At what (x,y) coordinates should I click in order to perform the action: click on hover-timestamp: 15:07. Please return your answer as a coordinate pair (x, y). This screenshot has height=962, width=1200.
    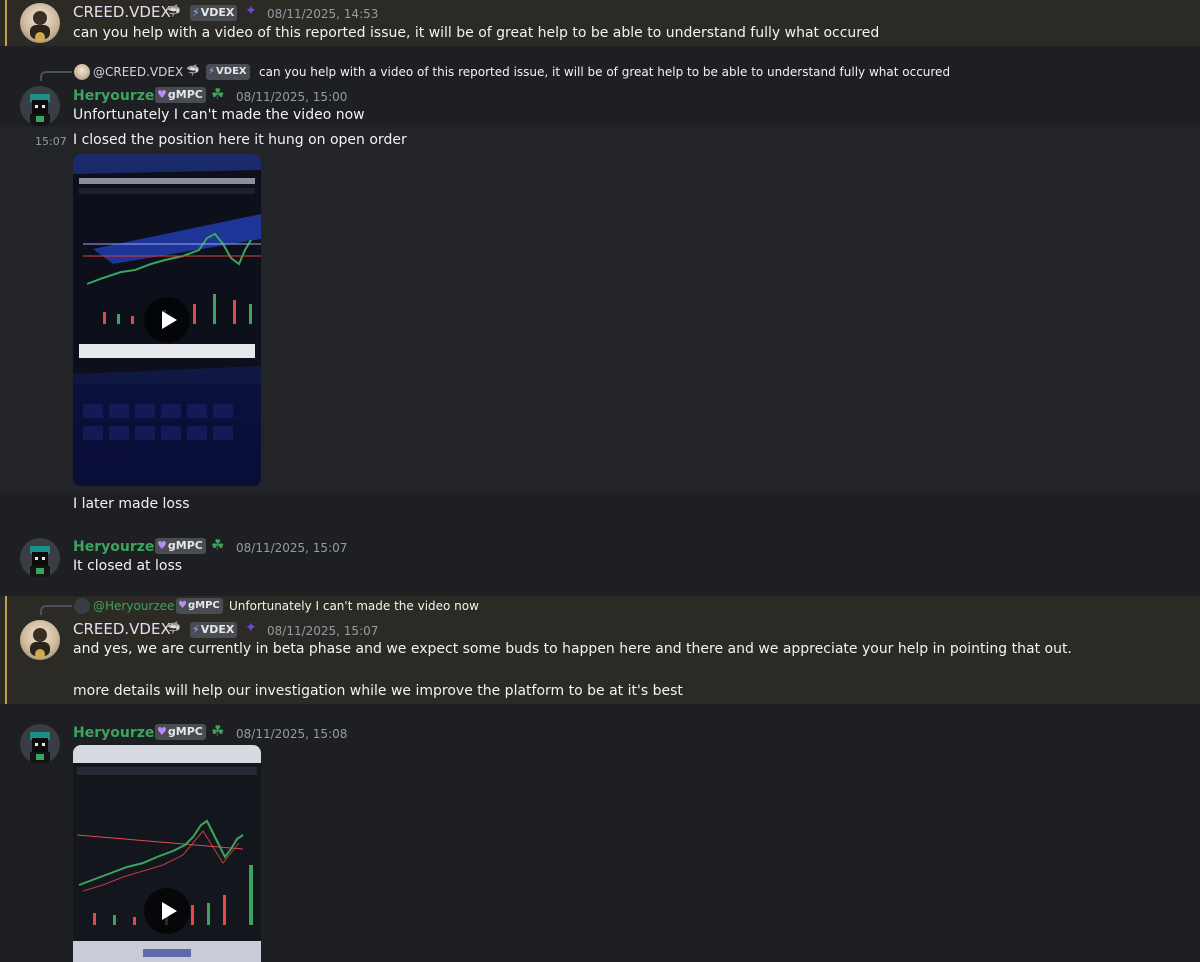
    Looking at the image, I should click on (51, 142).